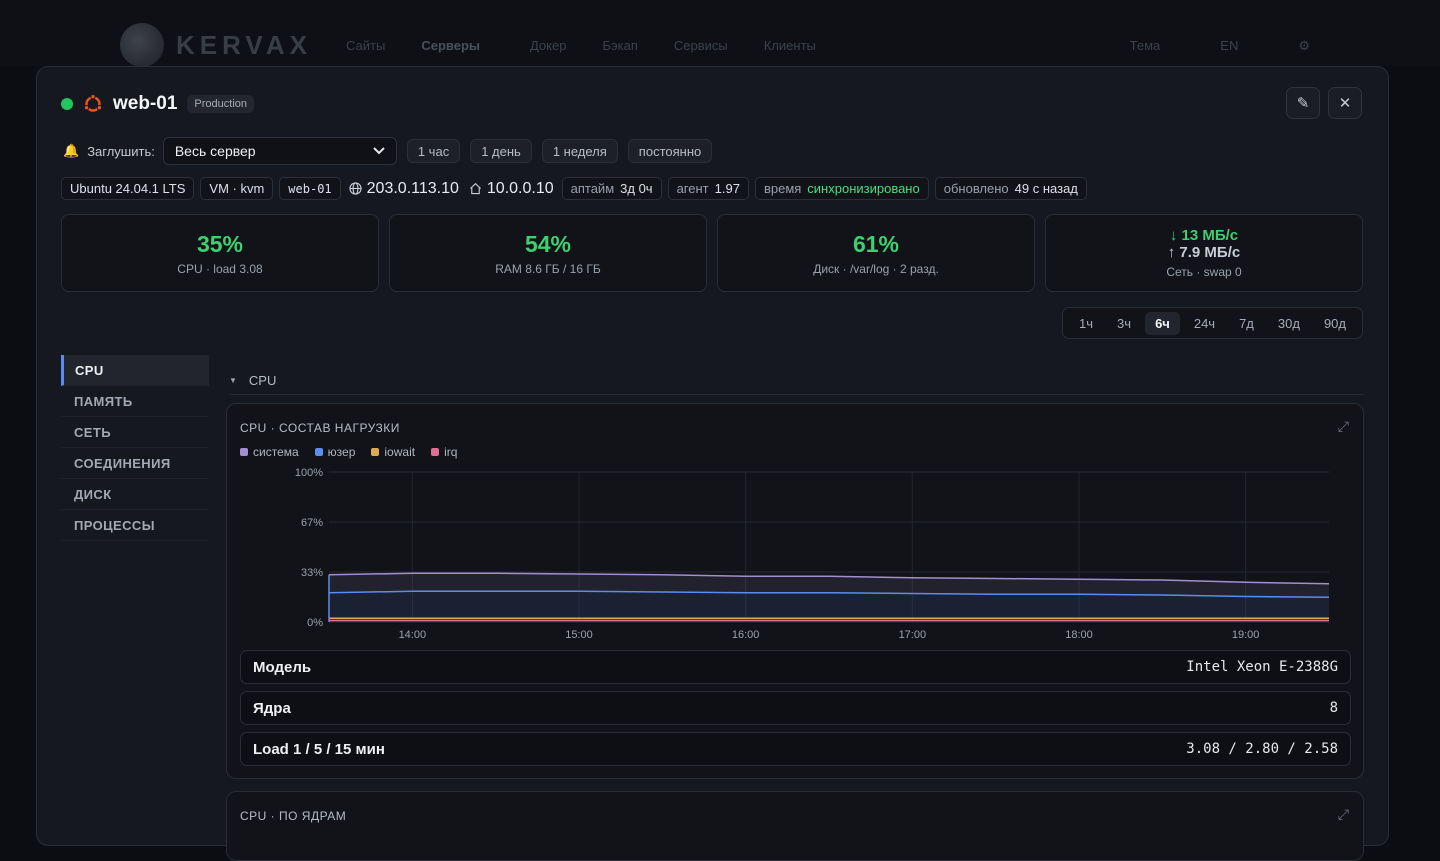 The image size is (1440, 861). I want to click on private-ip-value: 10.0.0.10, so click(520, 188).